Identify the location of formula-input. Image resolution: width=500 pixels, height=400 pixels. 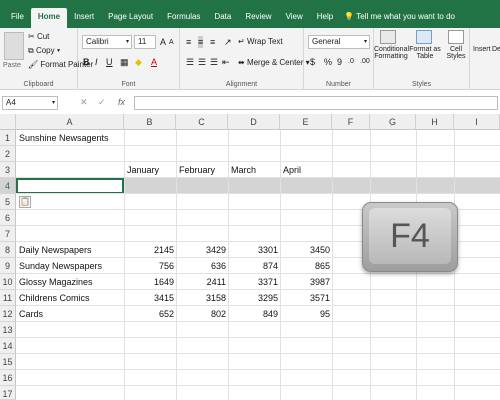
(316, 103).